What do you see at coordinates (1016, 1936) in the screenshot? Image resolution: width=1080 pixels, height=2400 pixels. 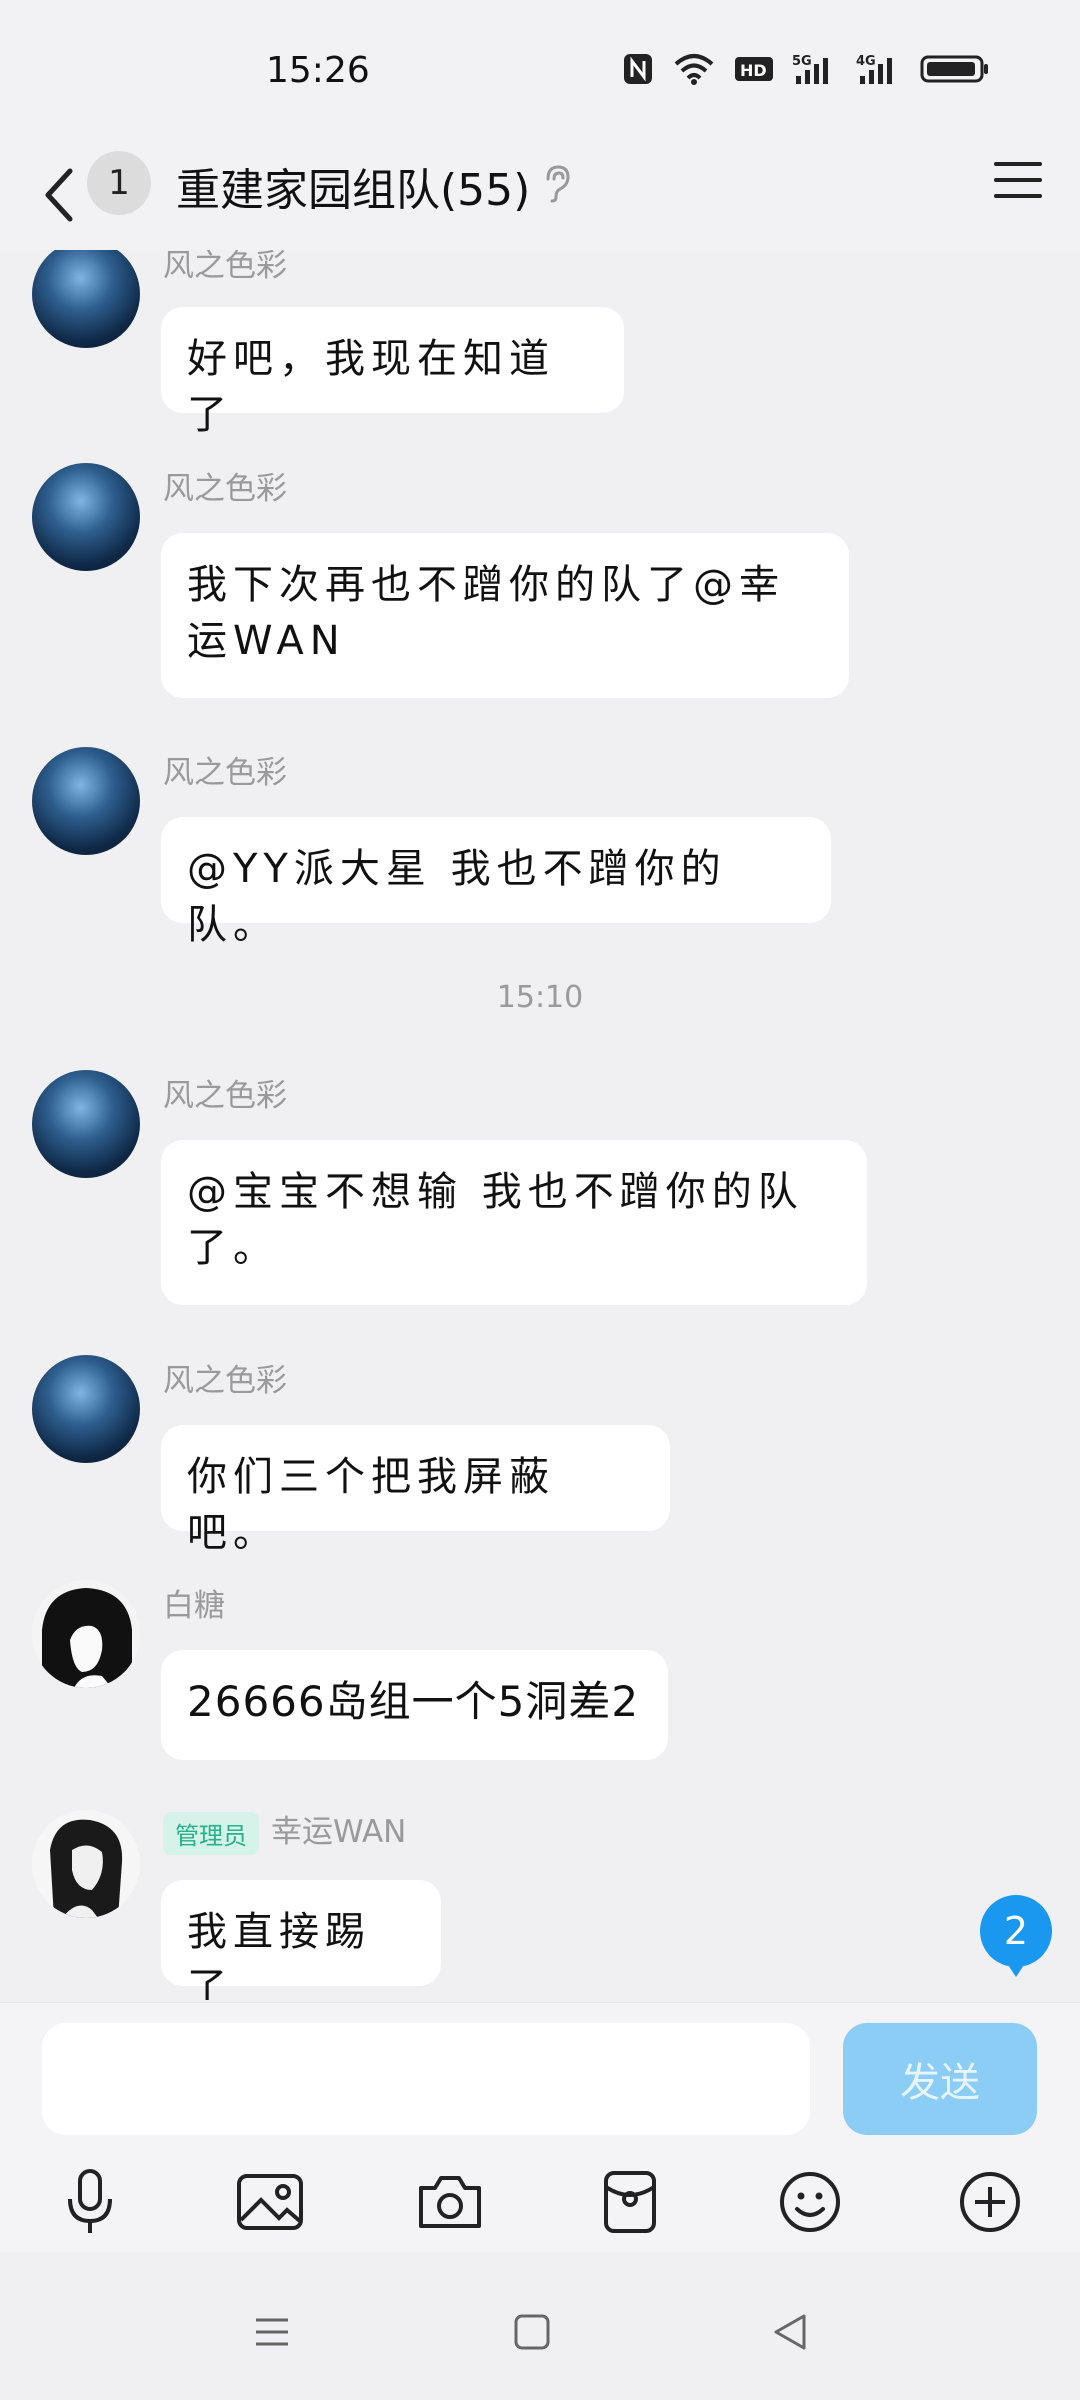 I see `new-messages-badge: 2` at bounding box center [1016, 1936].